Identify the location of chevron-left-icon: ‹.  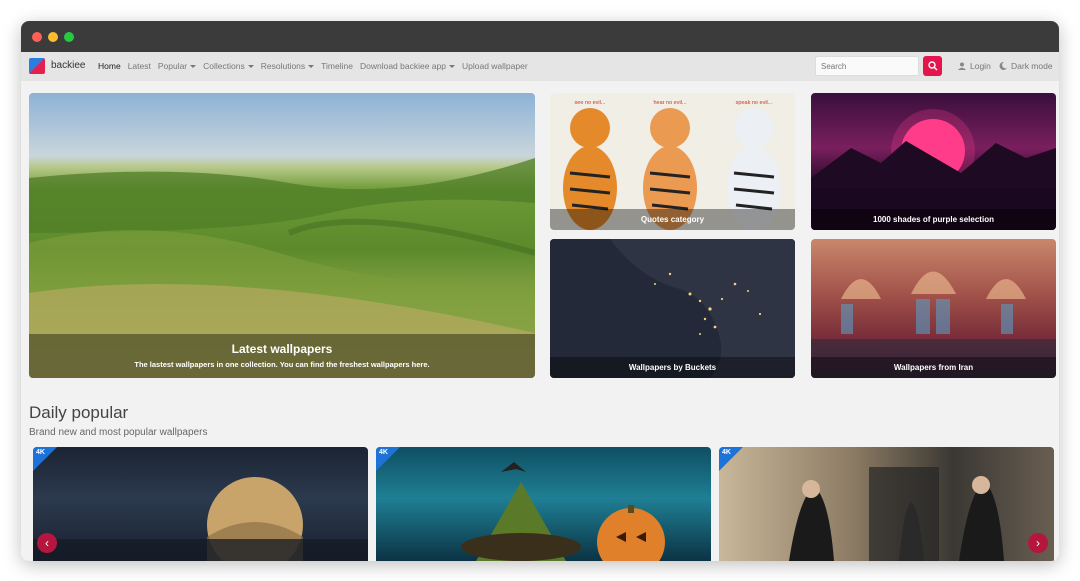
(47, 543).